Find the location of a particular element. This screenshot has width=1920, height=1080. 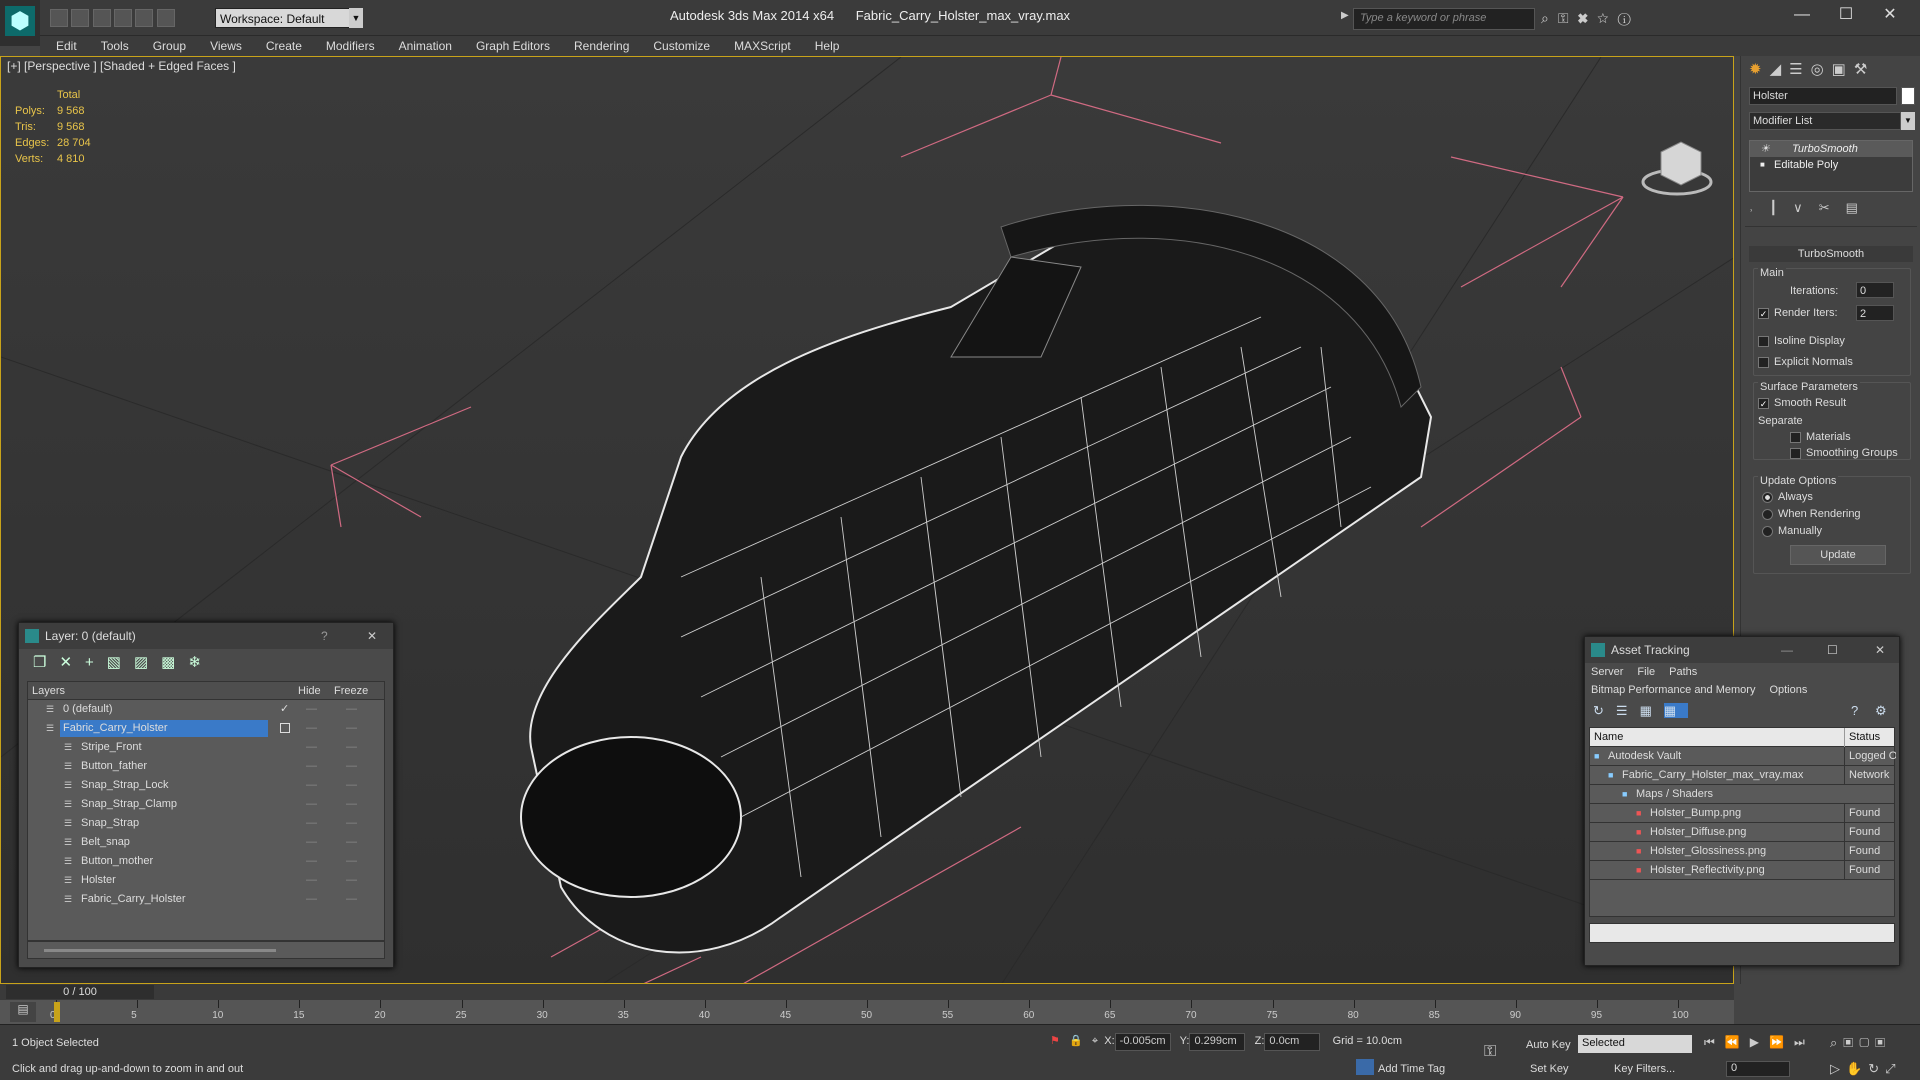

manually-radio is located at coordinates (1767, 531).